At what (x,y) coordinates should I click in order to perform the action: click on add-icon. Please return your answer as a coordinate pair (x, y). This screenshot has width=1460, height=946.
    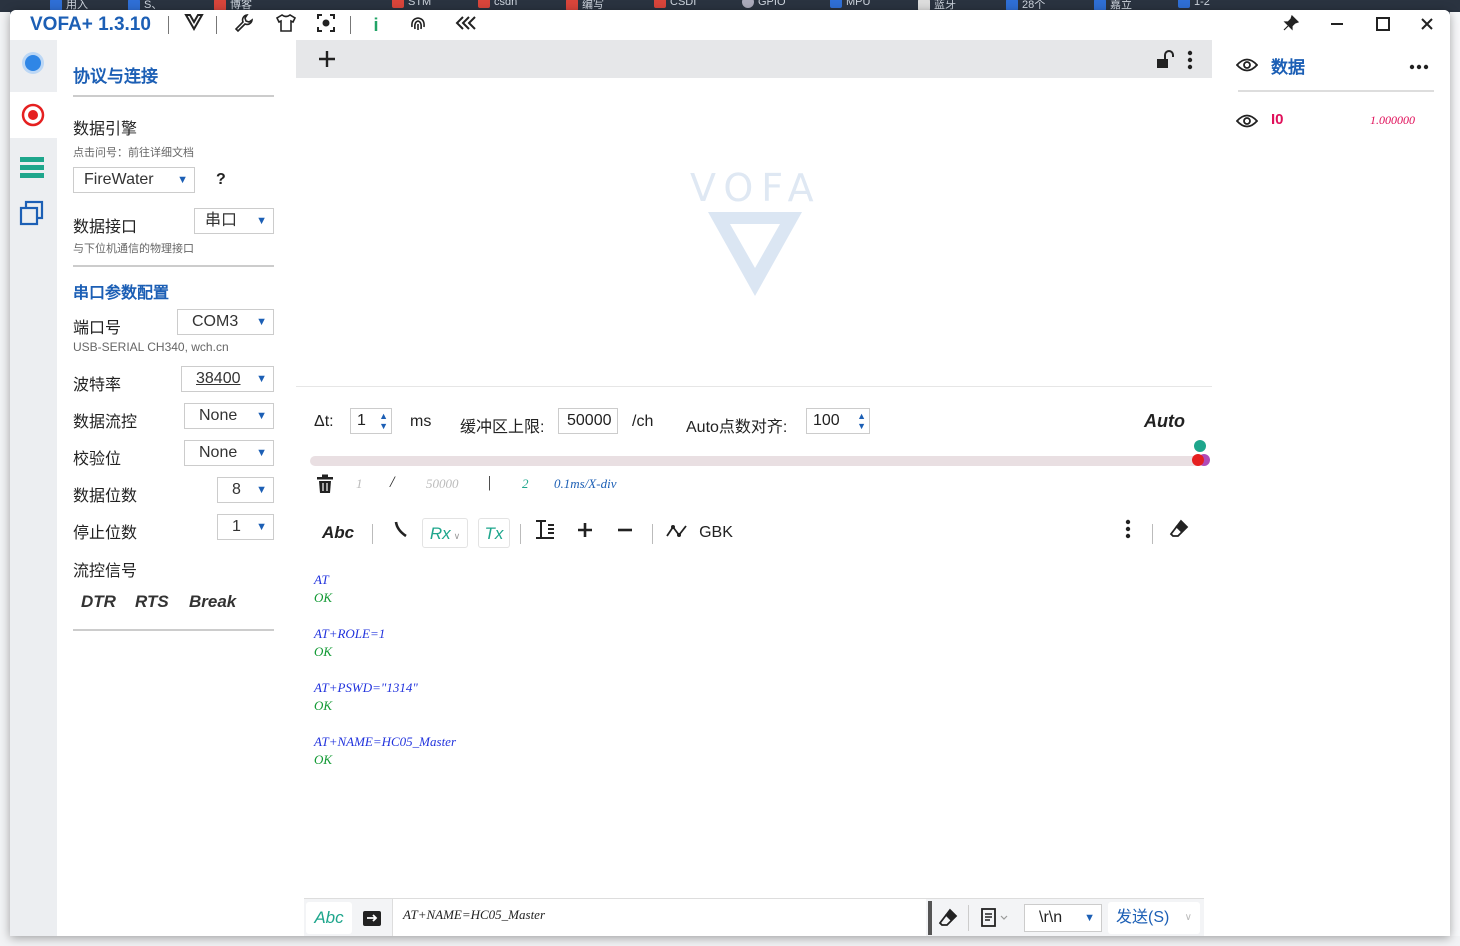
    Looking at the image, I should click on (327, 61).